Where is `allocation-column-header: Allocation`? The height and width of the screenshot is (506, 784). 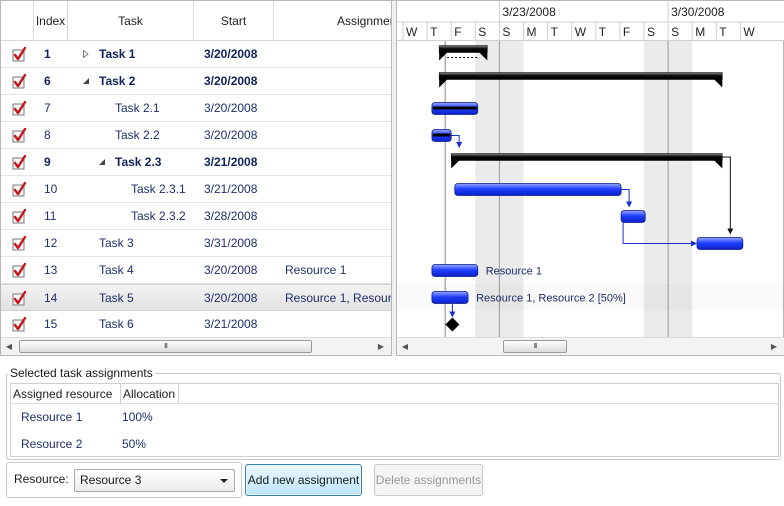
allocation-column-header: Allocation is located at coordinates (150, 394).